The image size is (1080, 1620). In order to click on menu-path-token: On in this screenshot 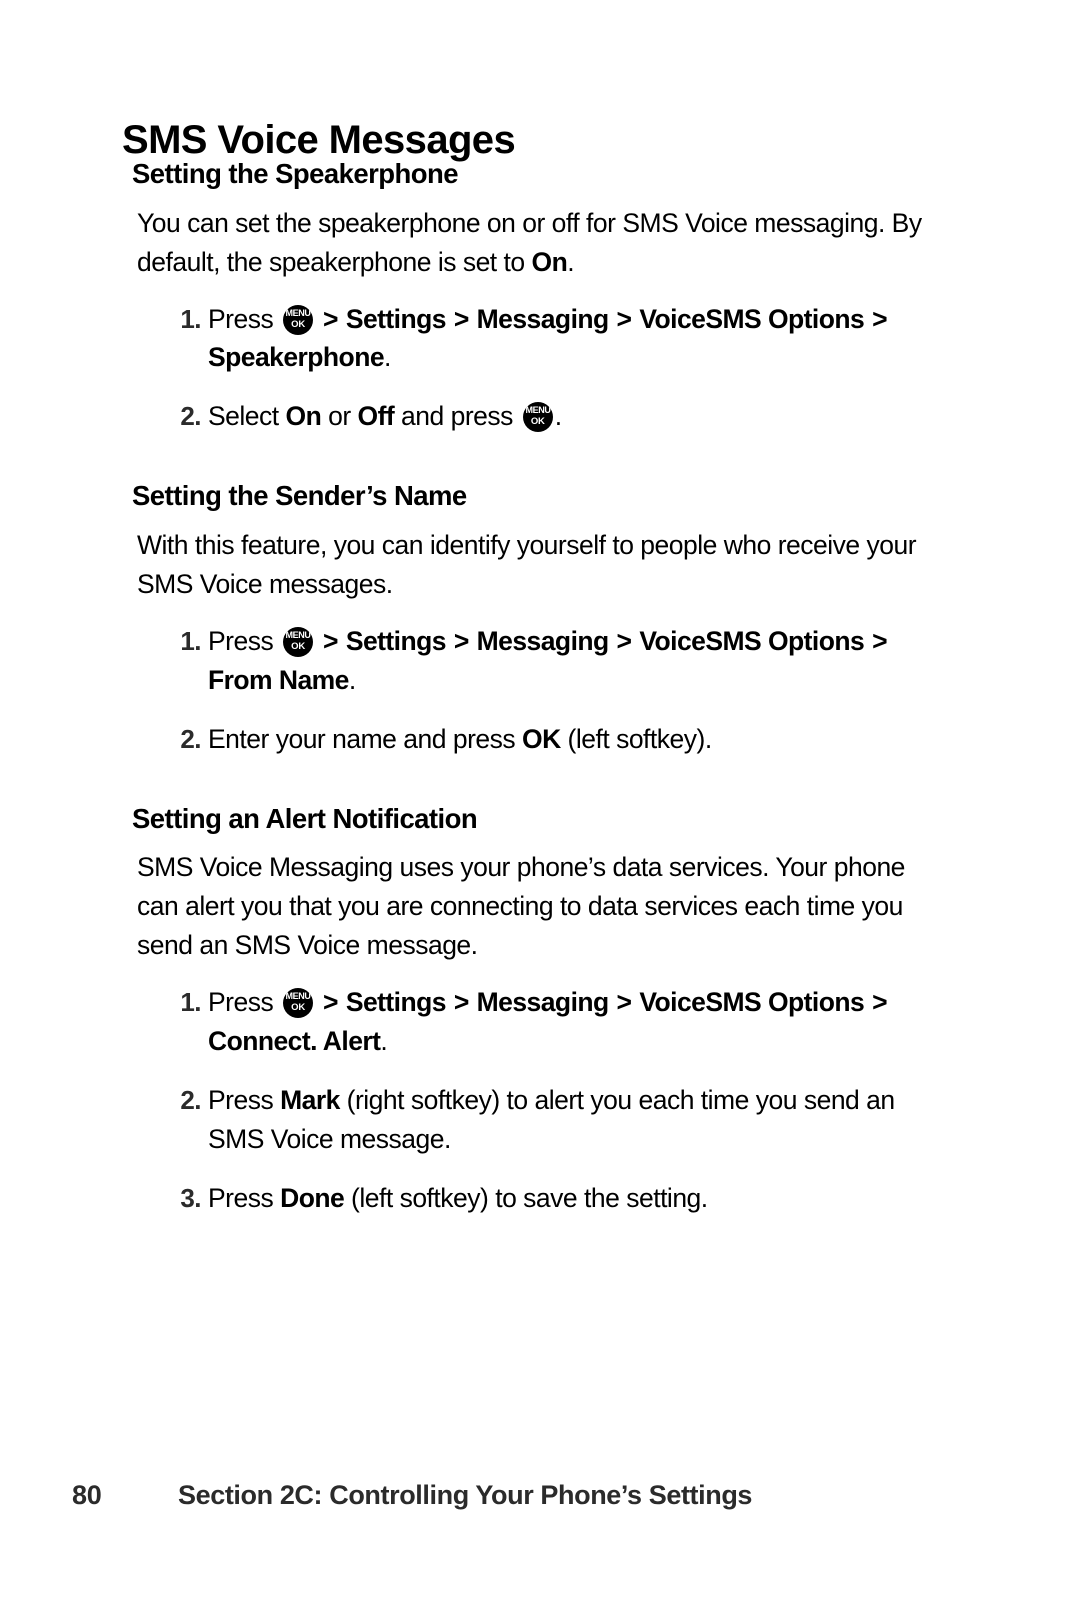, I will do `click(303, 416)`.